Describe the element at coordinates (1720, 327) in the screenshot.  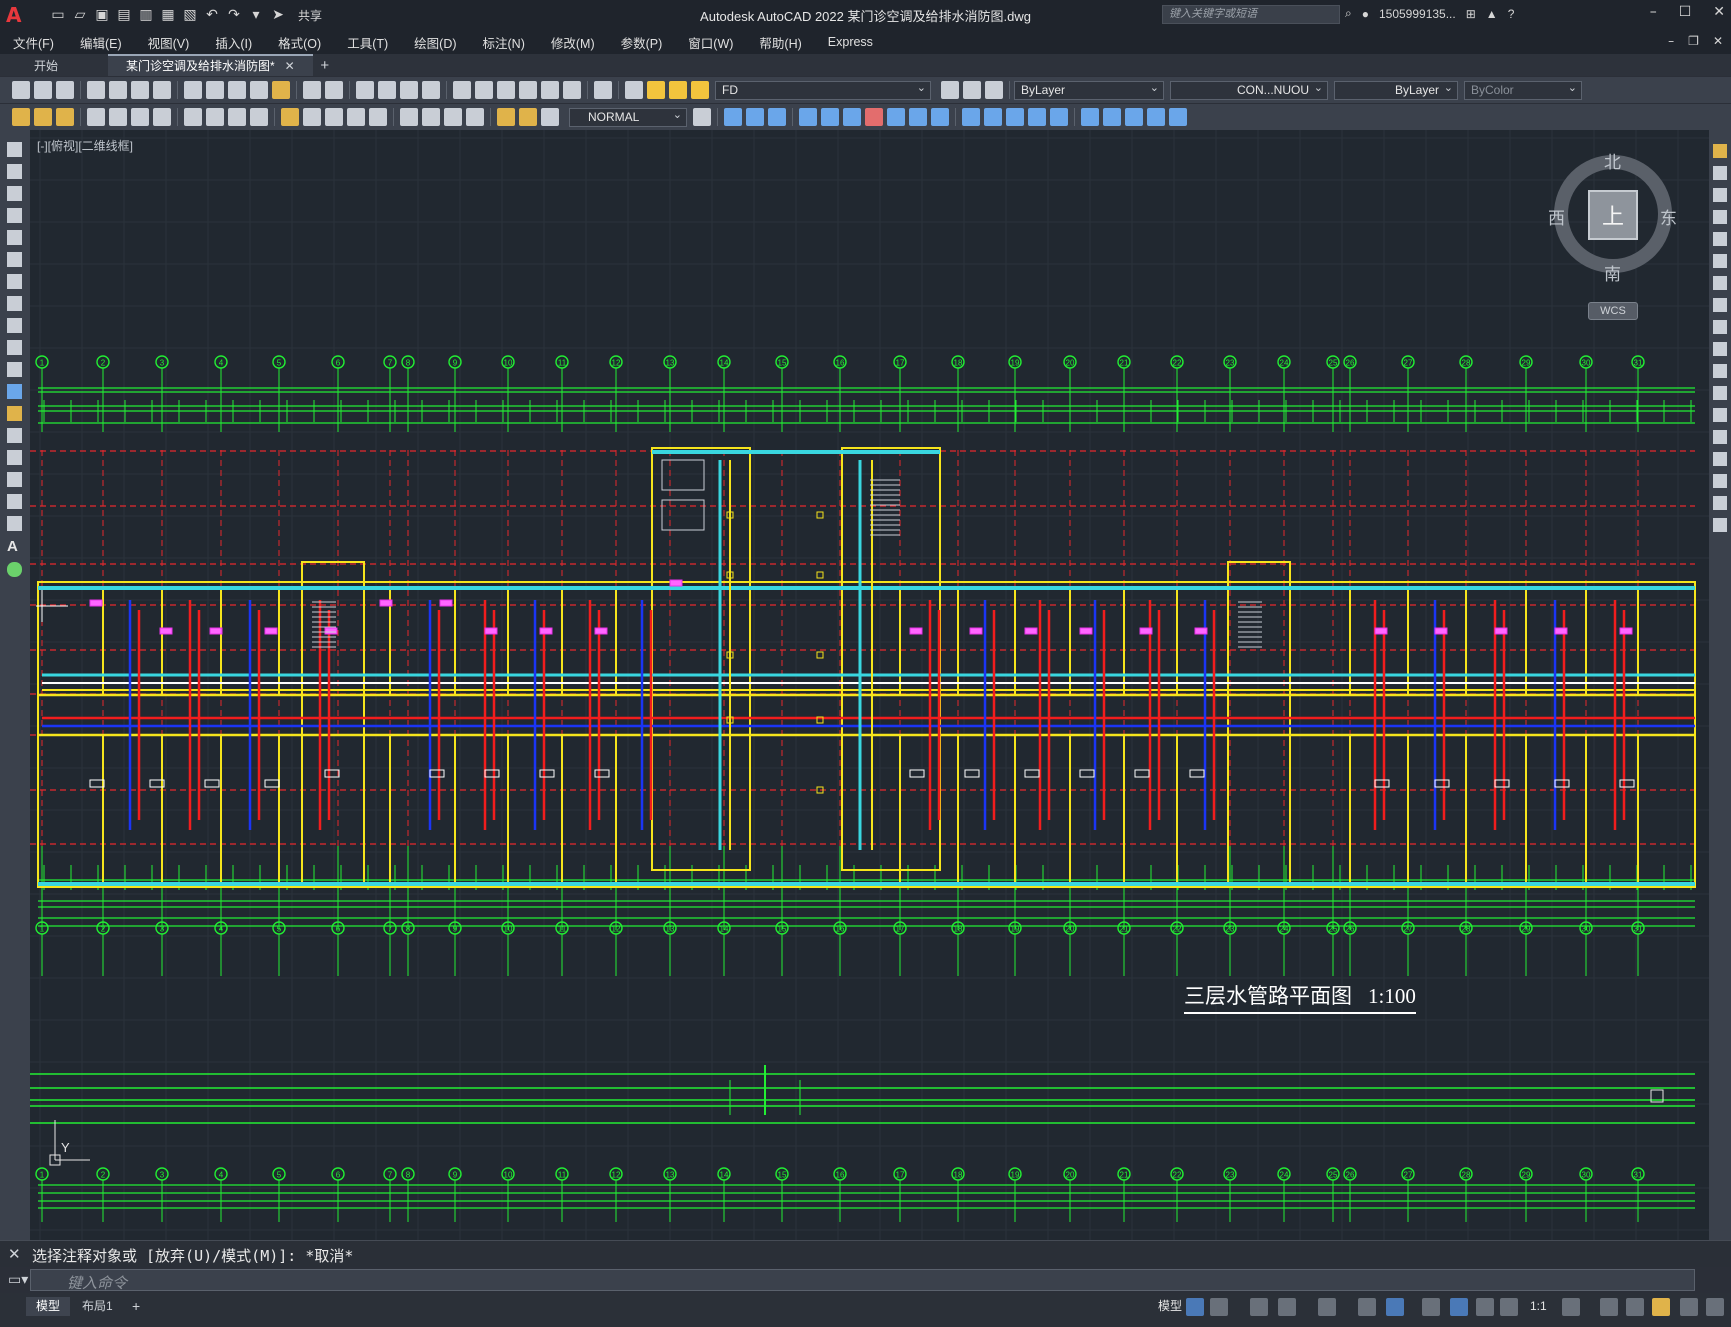
I see `stretch-icon` at that location.